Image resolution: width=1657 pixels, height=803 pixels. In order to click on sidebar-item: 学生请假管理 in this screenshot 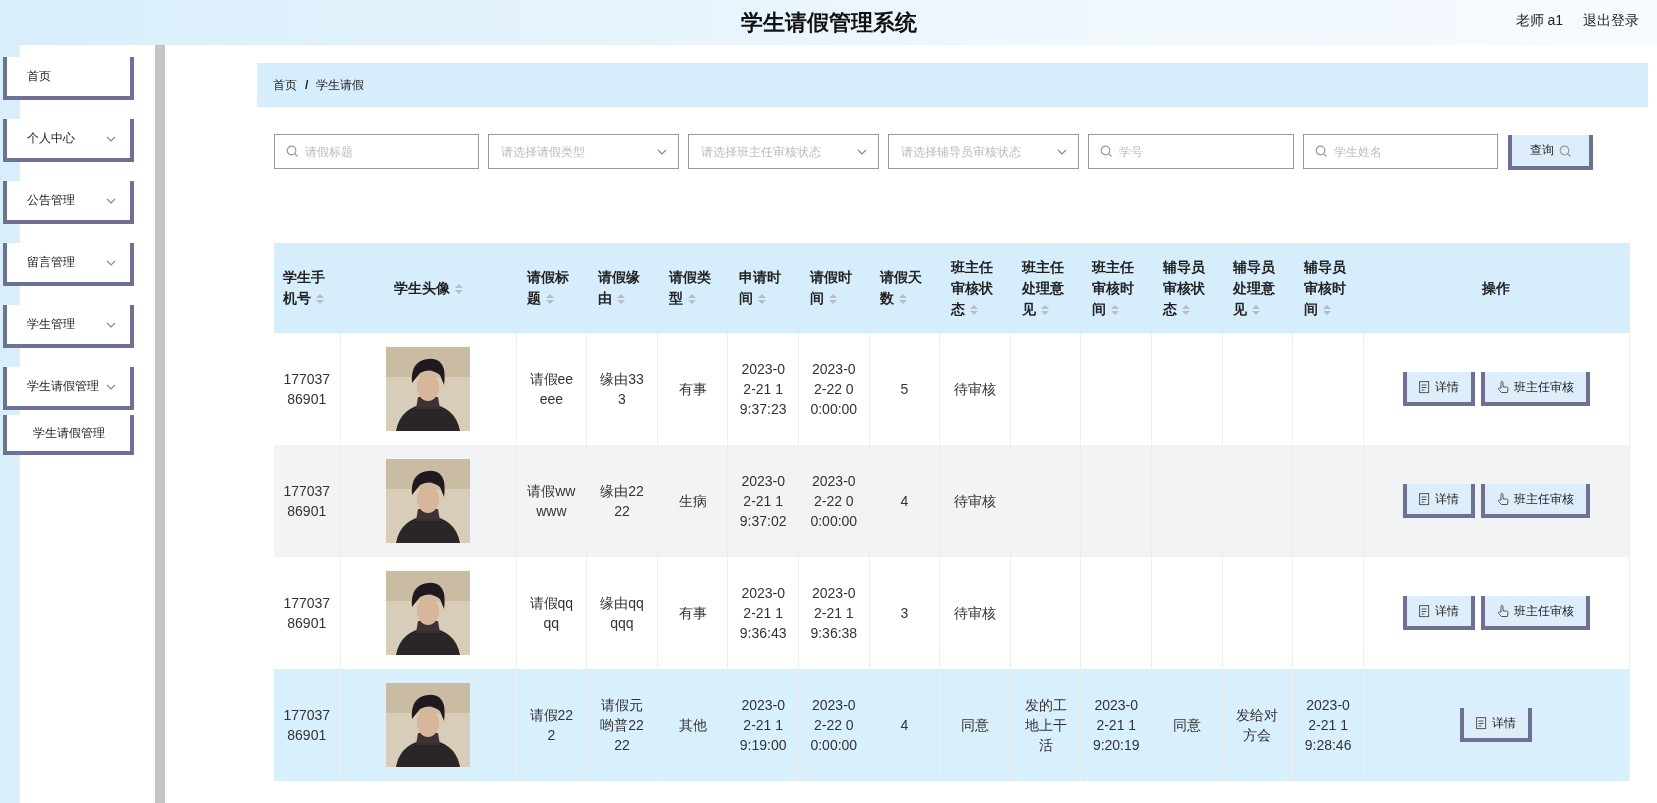, I will do `click(68, 388)`.